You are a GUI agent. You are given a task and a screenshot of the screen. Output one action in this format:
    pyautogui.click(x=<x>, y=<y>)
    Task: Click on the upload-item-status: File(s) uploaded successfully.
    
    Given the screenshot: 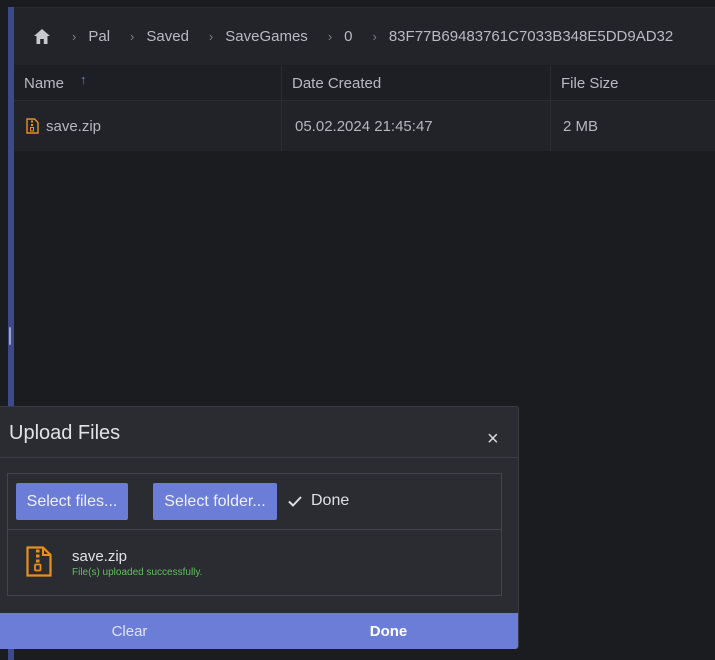 What is the action you would take?
    pyautogui.click(x=137, y=572)
    